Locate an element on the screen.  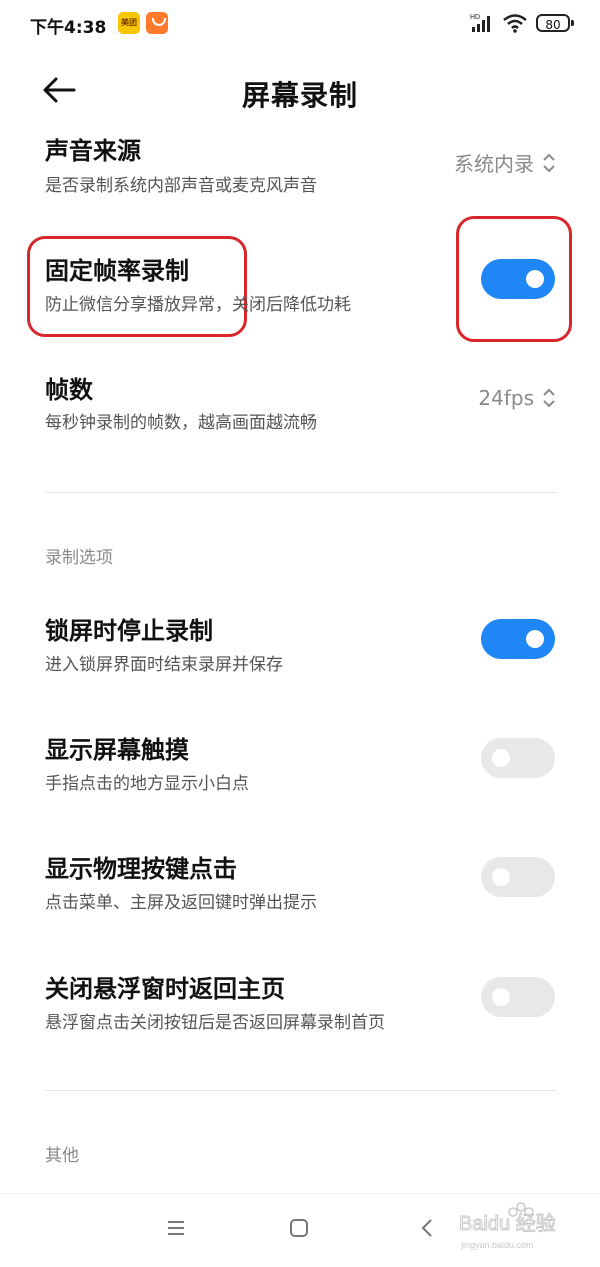
show-key-presses-toggle is located at coordinates (518, 877).